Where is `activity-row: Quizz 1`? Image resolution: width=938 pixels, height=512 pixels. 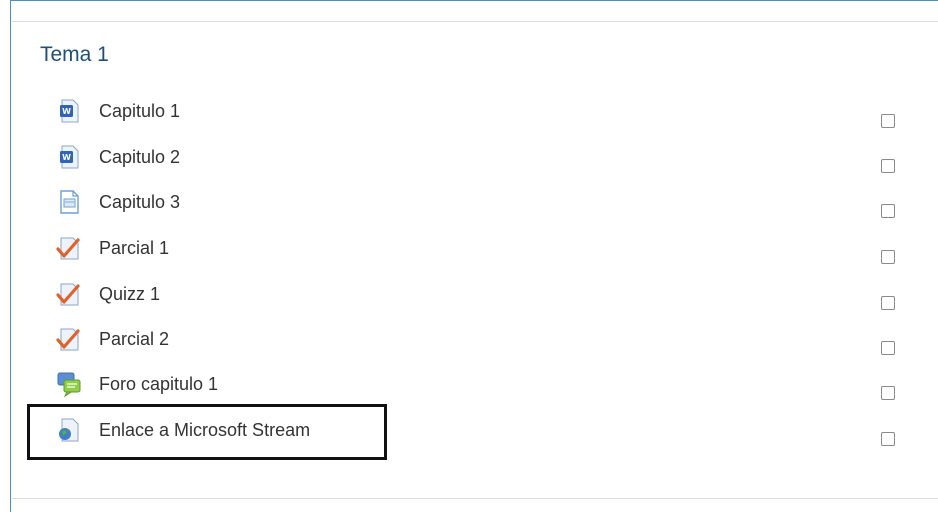
activity-row: Quizz 1 is located at coordinates (485, 294).